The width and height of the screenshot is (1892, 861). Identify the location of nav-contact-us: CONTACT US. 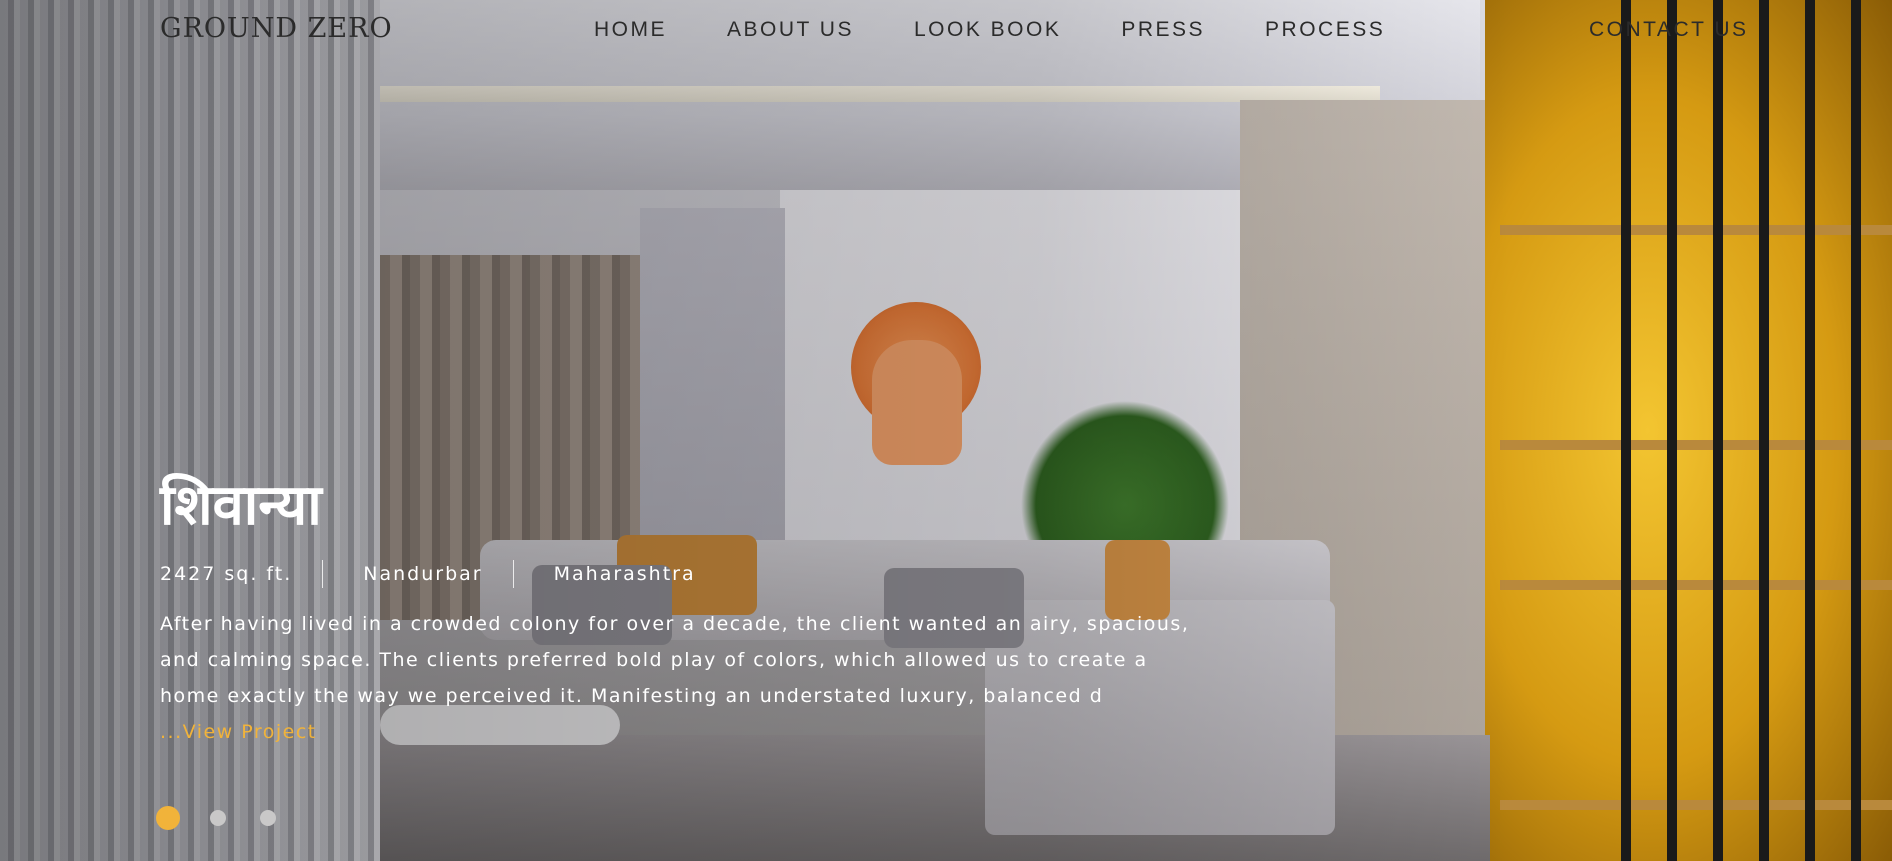
(1669, 30).